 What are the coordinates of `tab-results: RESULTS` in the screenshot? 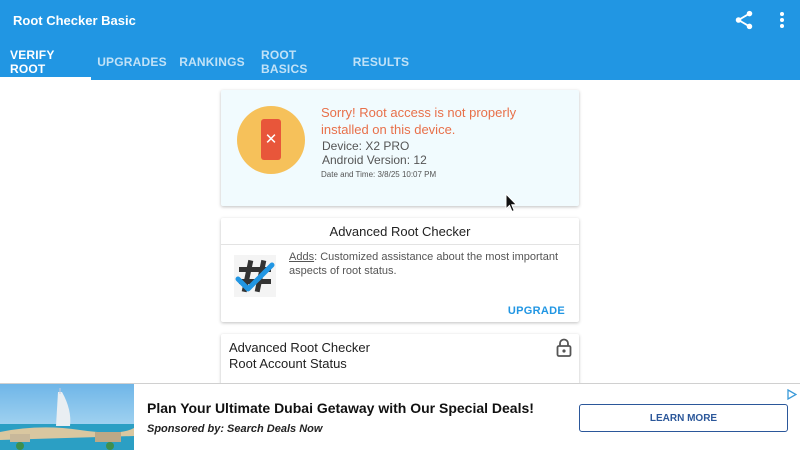 It's located at (381, 62).